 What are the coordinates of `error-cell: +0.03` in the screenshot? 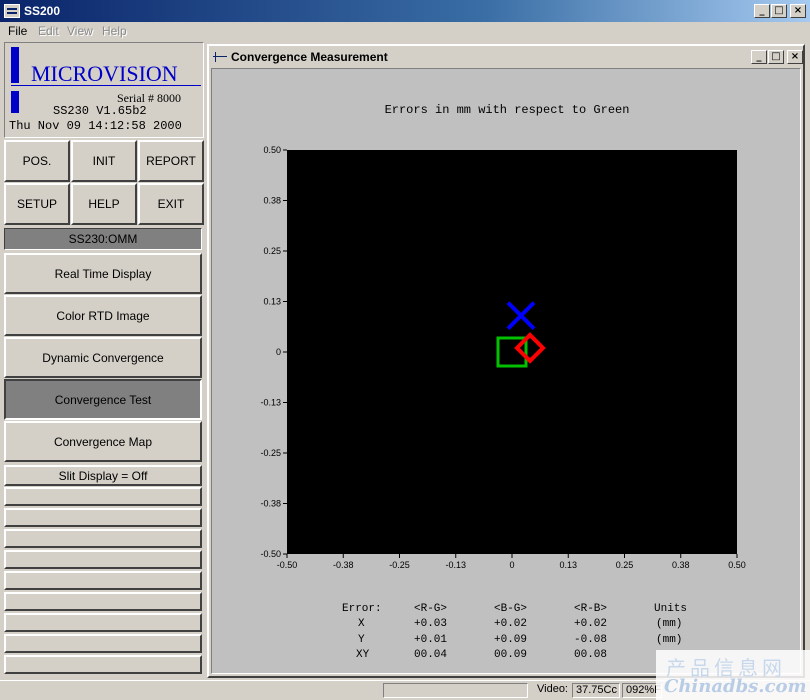 It's located at (431, 624).